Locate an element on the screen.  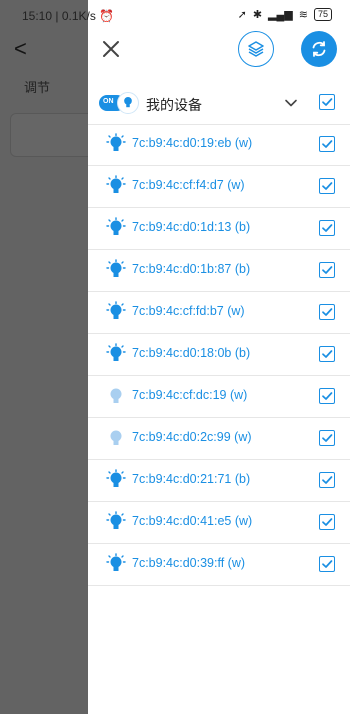
sync-icon is located at coordinates (319, 49).